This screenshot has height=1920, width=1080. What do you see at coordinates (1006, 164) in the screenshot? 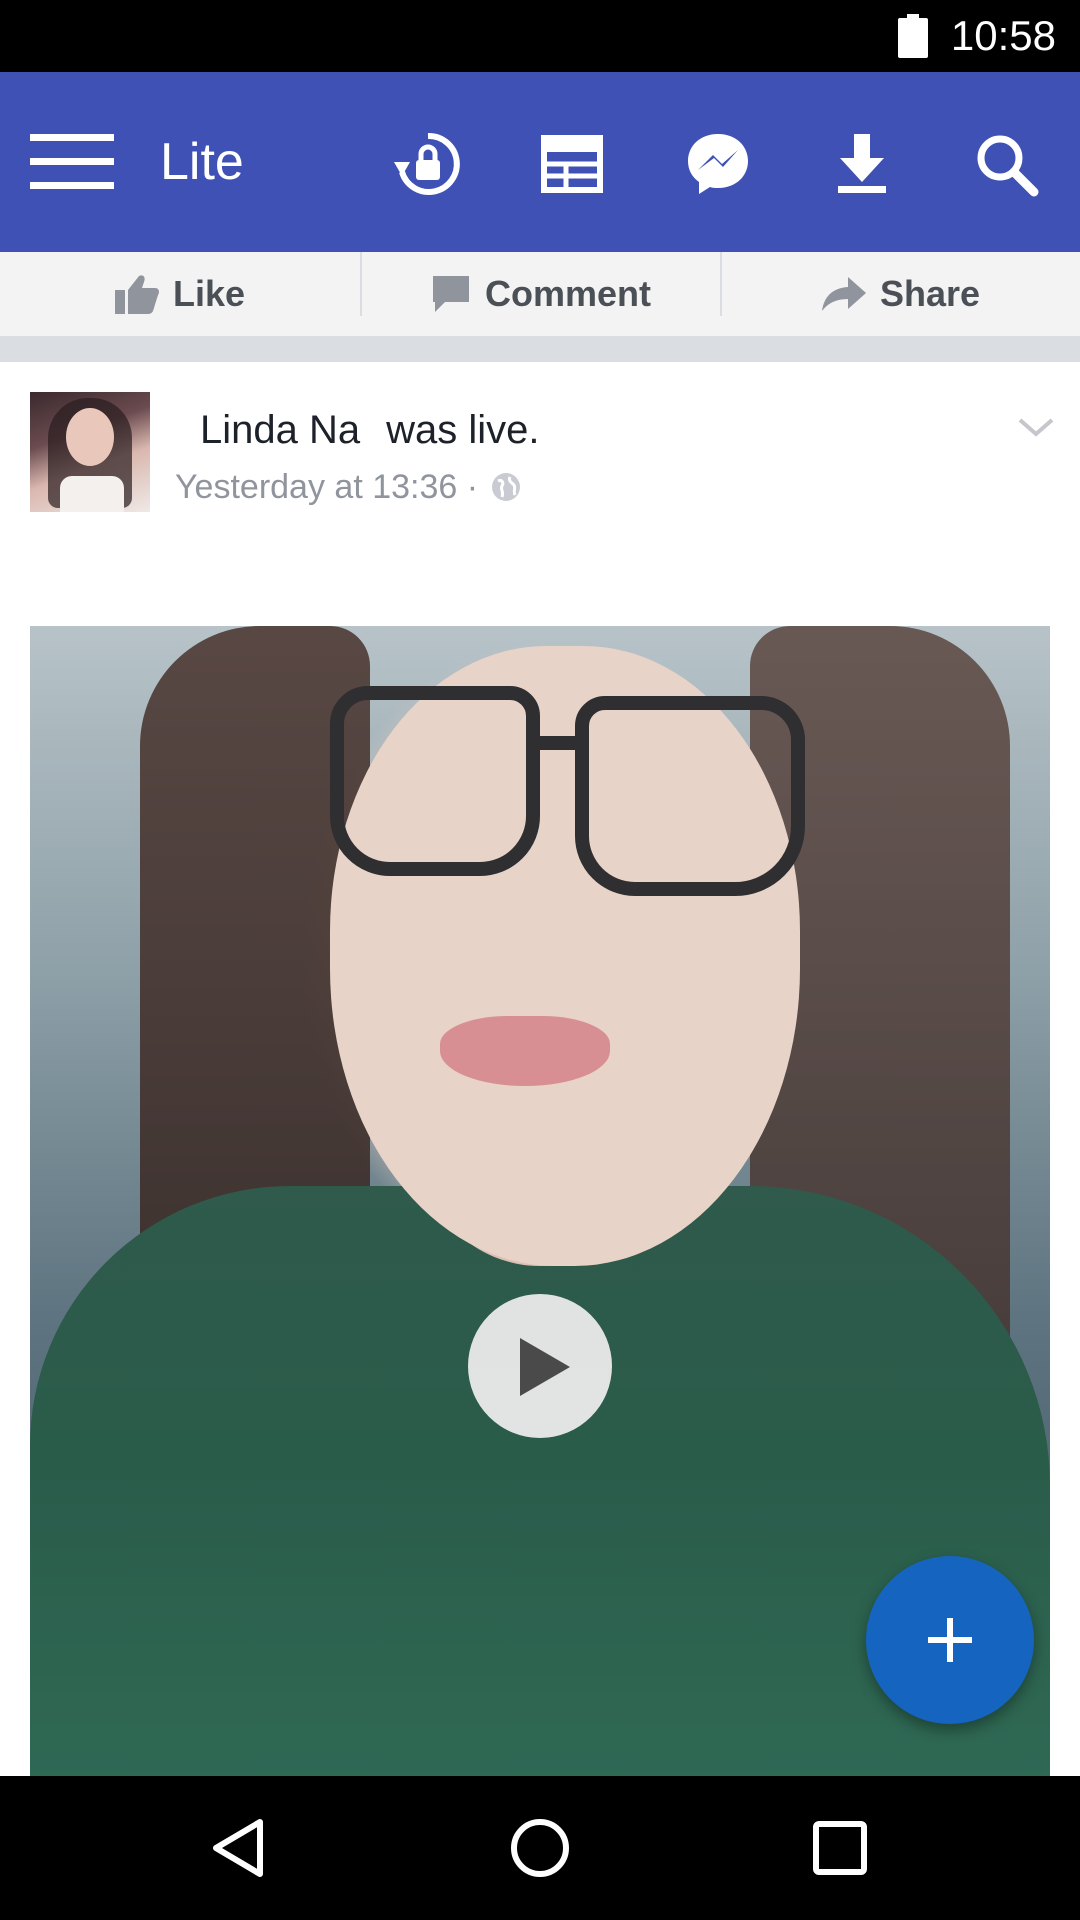
I see `search-icon` at bounding box center [1006, 164].